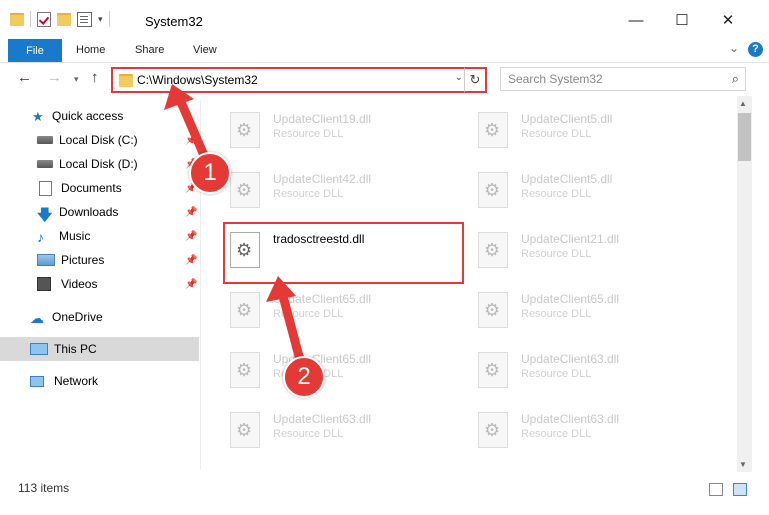 Image resolution: width=769 pixels, height=515 pixels. Describe the element at coordinates (210, 173) in the screenshot. I see `step-1-badge: 1` at that location.